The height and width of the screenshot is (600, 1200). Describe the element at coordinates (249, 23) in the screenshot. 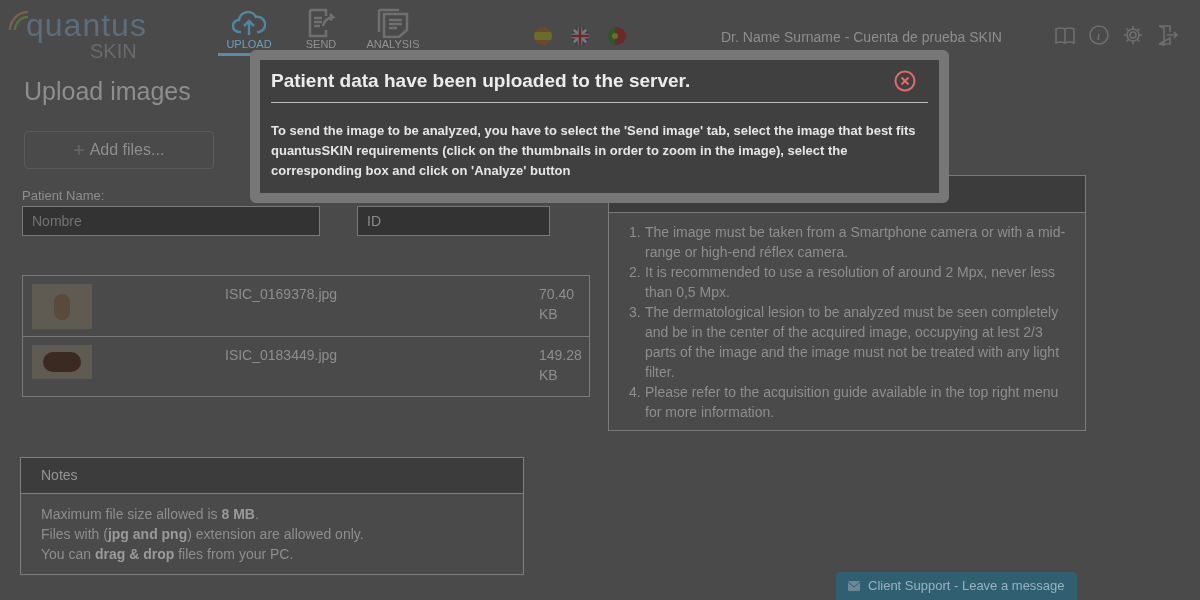

I see `cloud-upload-icon` at that location.